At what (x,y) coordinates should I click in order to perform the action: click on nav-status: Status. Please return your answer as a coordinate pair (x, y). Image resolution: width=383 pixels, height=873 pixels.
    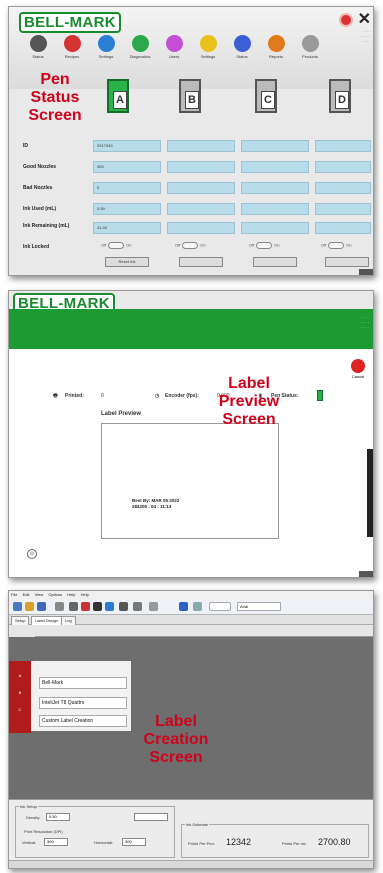
    Looking at the image, I should click on (38, 47).